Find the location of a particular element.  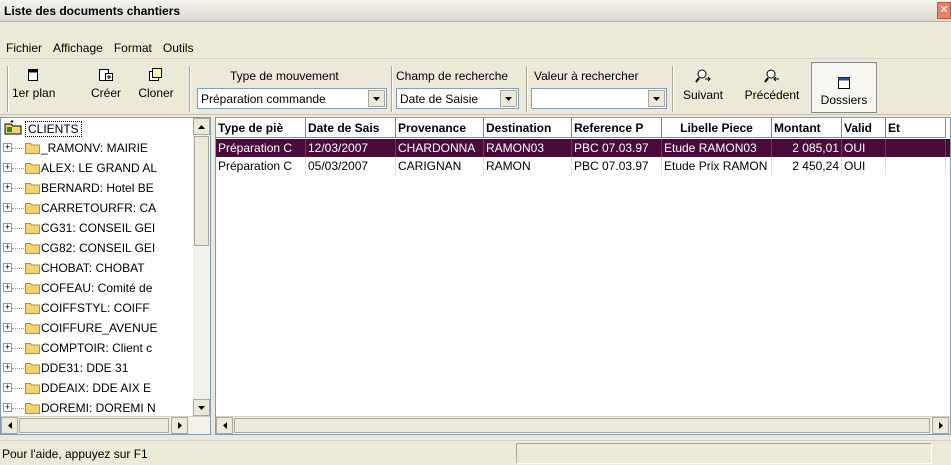

column-header: Destination is located at coordinates (528, 128).